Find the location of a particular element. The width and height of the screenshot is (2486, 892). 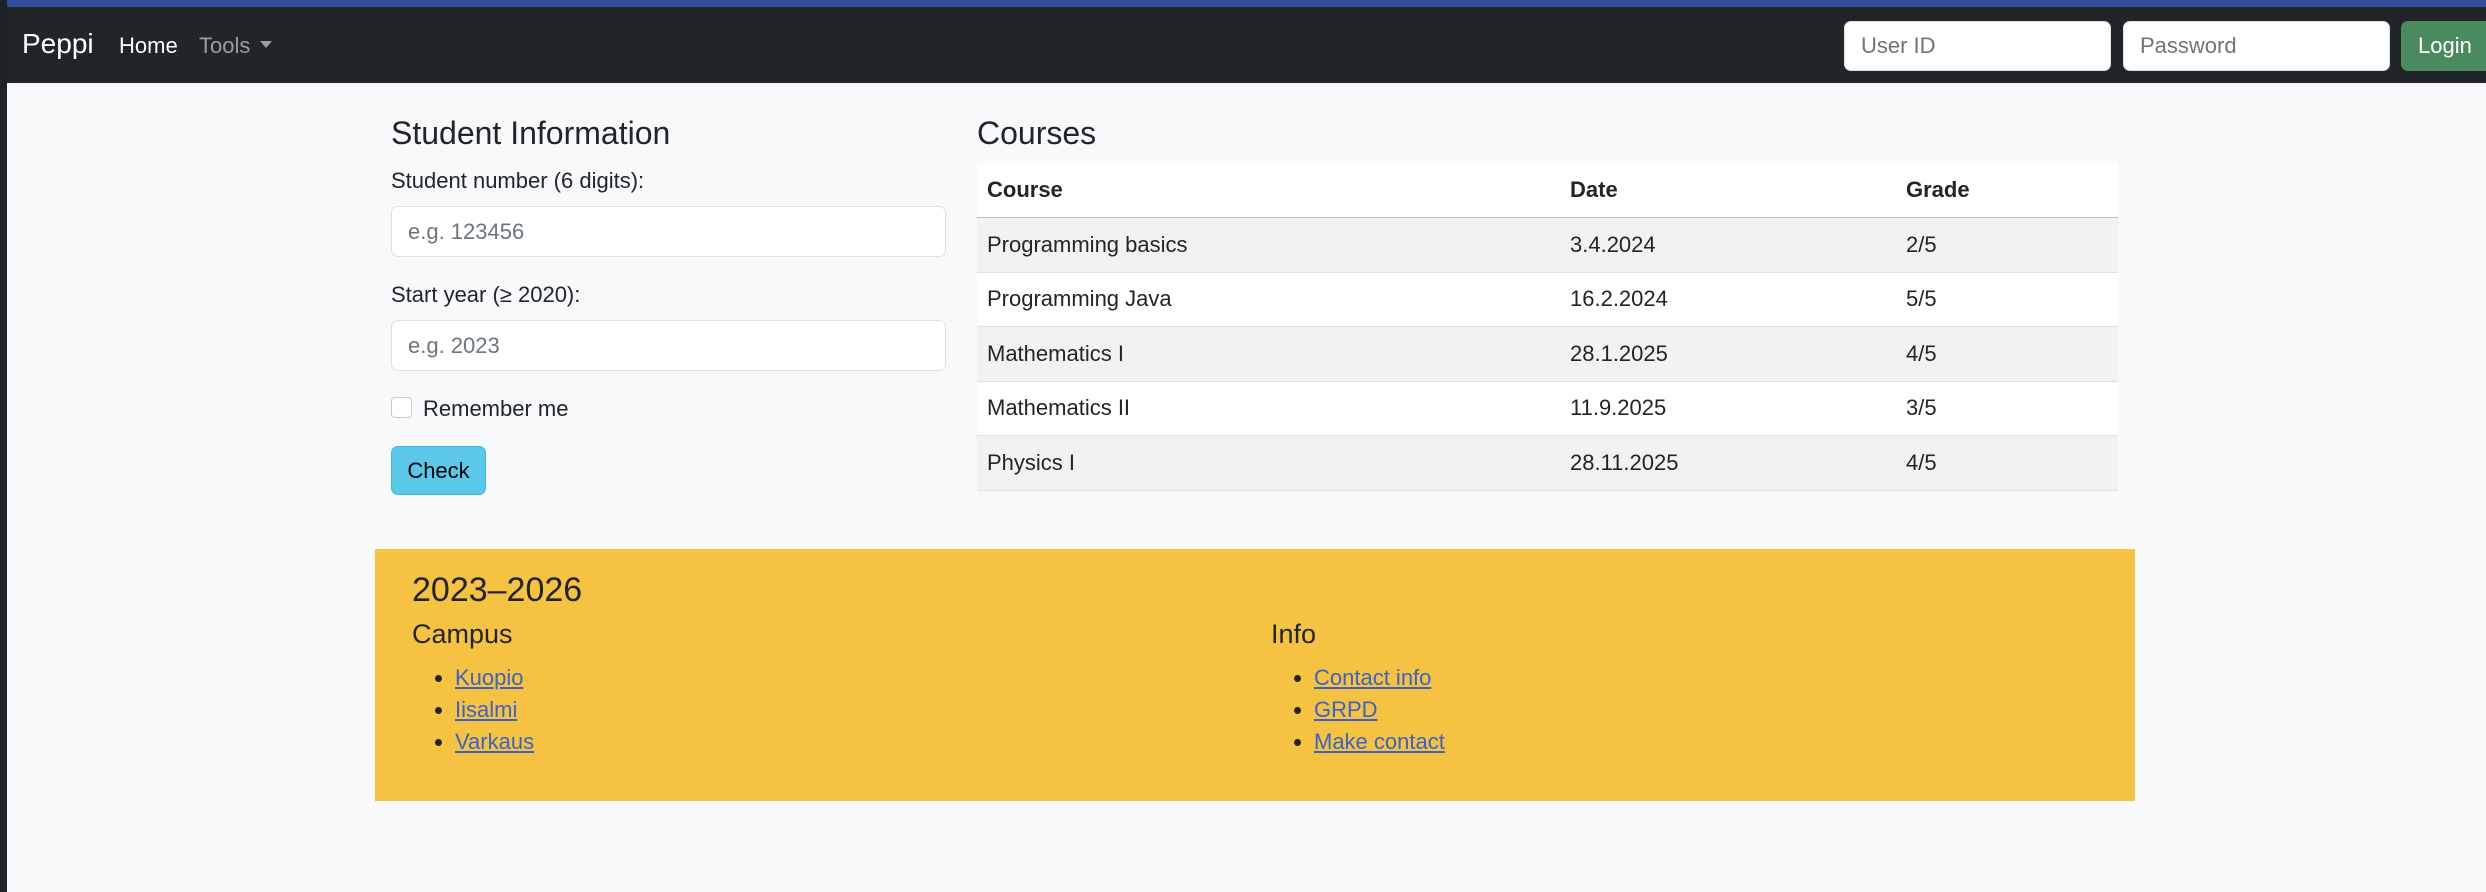

campus-heading: Campus is located at coordinates (462, 634).